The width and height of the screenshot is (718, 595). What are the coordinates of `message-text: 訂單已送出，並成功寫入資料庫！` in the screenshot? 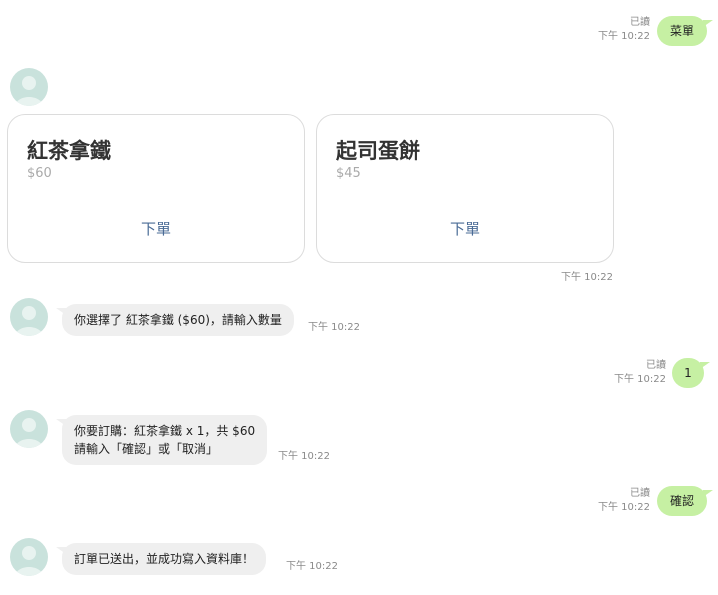 It's located at (164, 559).